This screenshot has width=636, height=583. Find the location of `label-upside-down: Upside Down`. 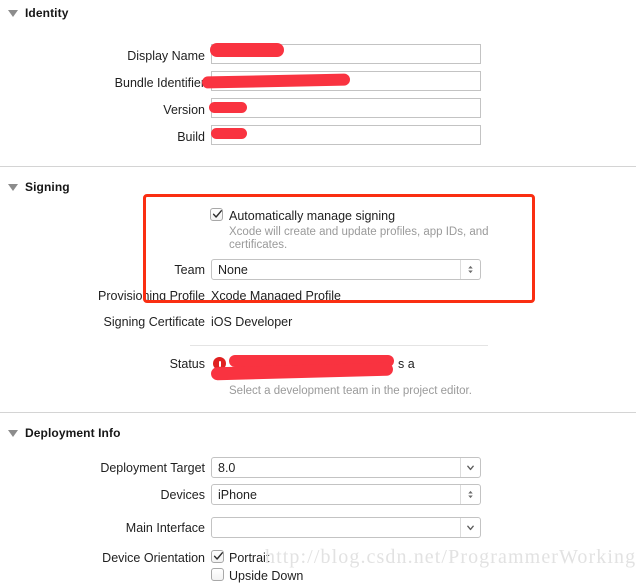

label-upside-down: Upside Down is located at coordinates (266, 576).